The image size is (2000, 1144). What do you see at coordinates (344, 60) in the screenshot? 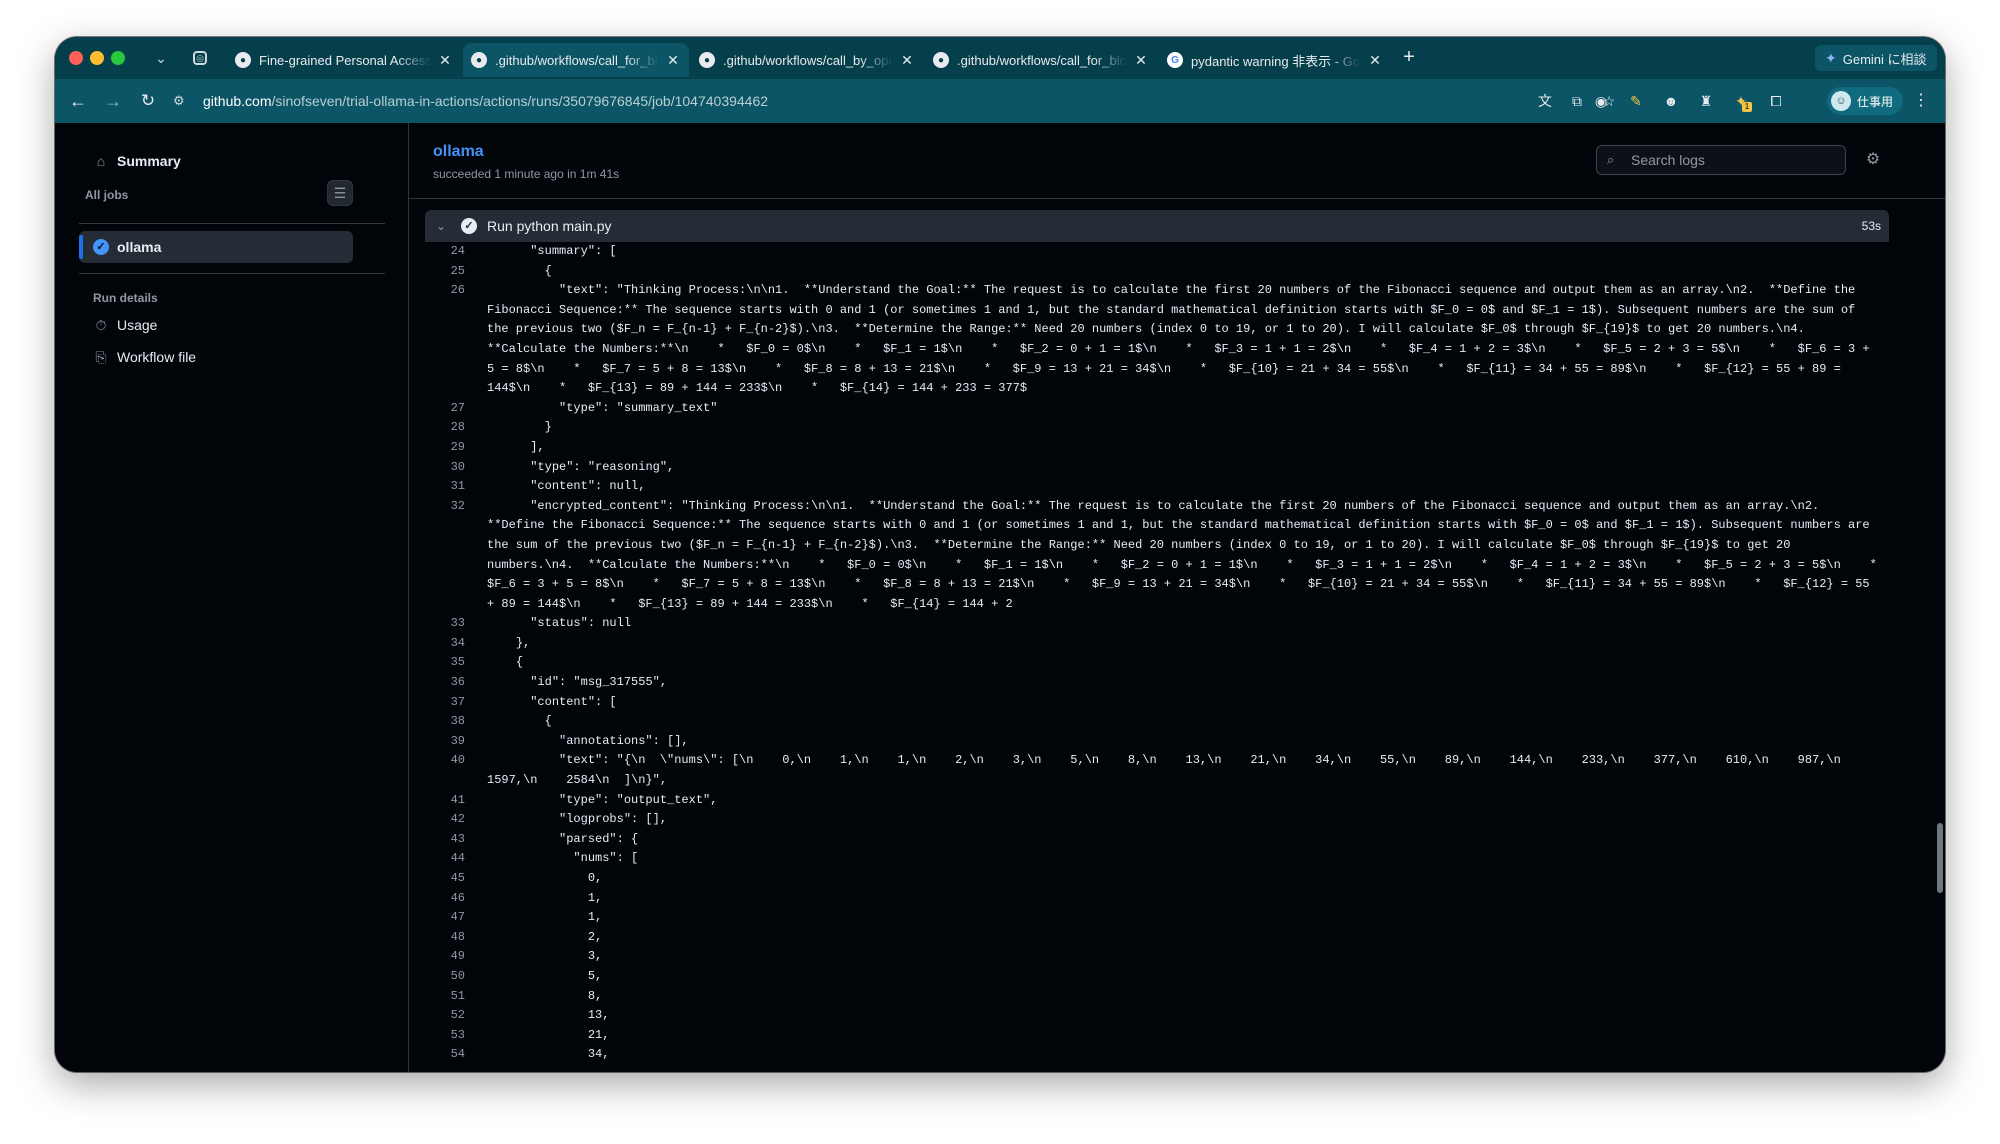
I see `tab-0: ● Fine-grained Personal Access Tokens ✕` at bounding box center [344, 60].